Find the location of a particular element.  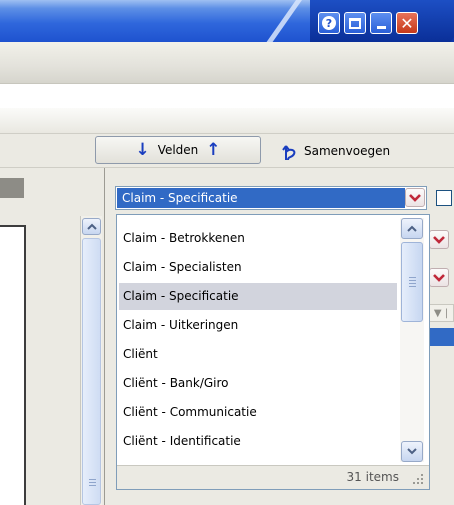

option-checkbox is located at coordinates (444, 198).